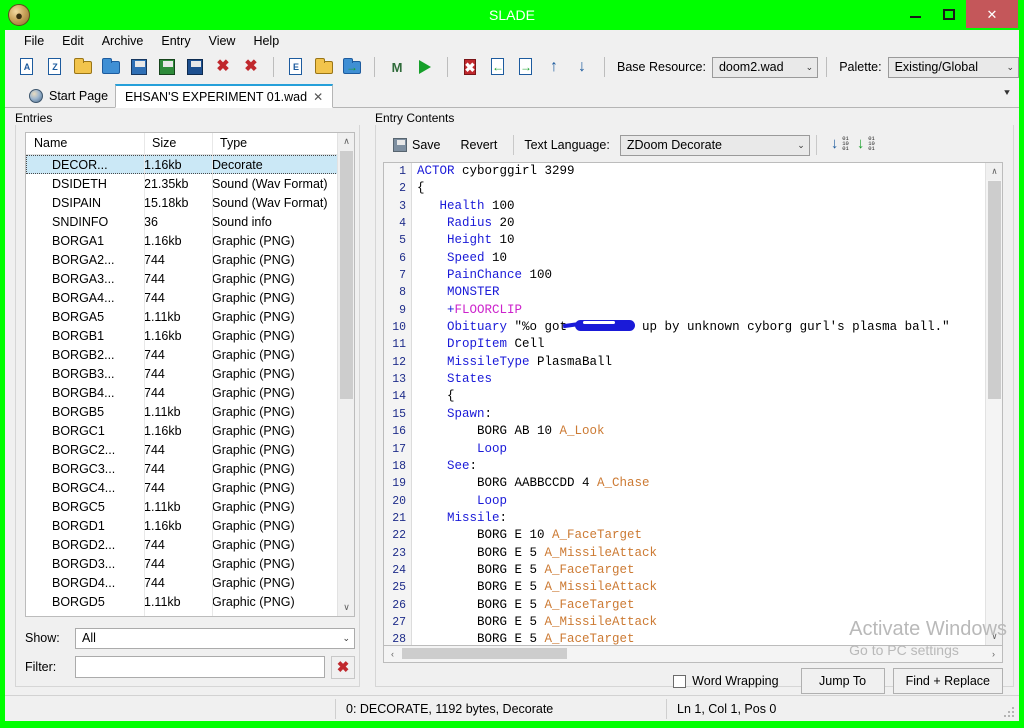 Image resolution: width=1024 pixels, height=728 pixels. Describe the element at coordinates (701, 362) in the screenshot. I see `code-line: MissileType PlasmaBall` at that location.